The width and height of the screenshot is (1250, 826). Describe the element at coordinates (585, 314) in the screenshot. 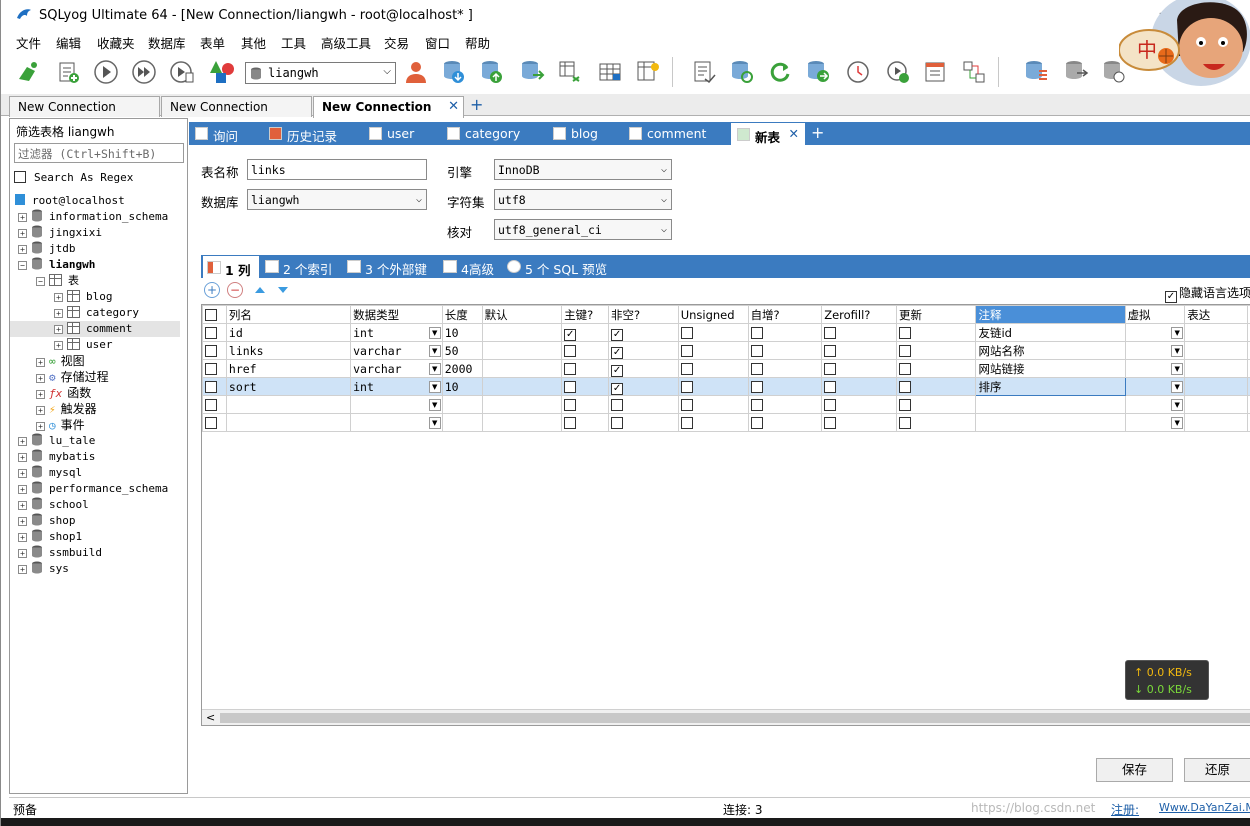

I see `column-header: 主键?` at that location.